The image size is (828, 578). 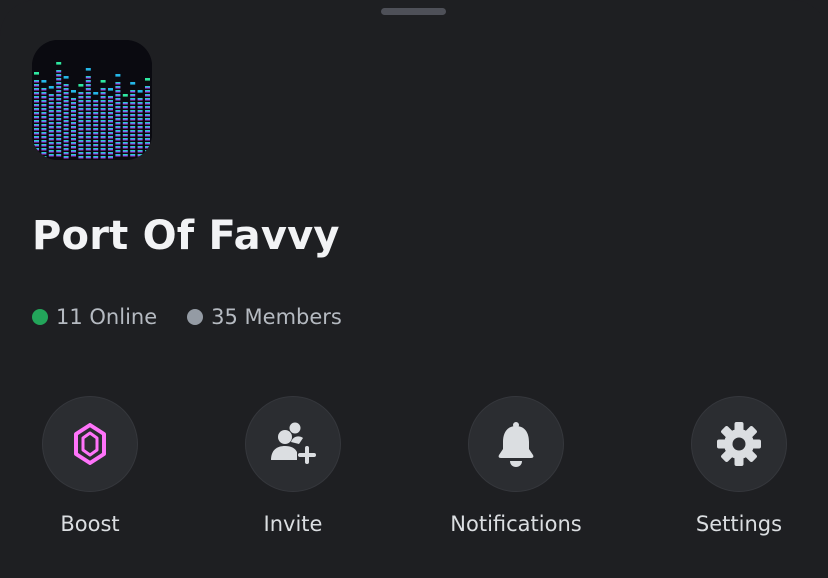 I want to click on invite-label: Invite, so click(x=293, y=524).